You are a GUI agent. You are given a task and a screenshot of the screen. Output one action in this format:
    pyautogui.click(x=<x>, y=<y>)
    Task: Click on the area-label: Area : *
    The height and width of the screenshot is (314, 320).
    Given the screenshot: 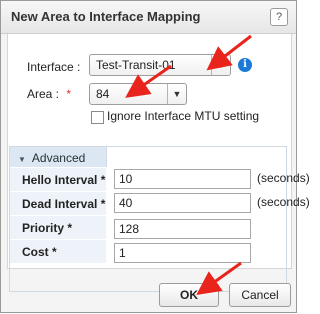 What is the action you would take?
    pyautogui.click(x=49, y=94)
    